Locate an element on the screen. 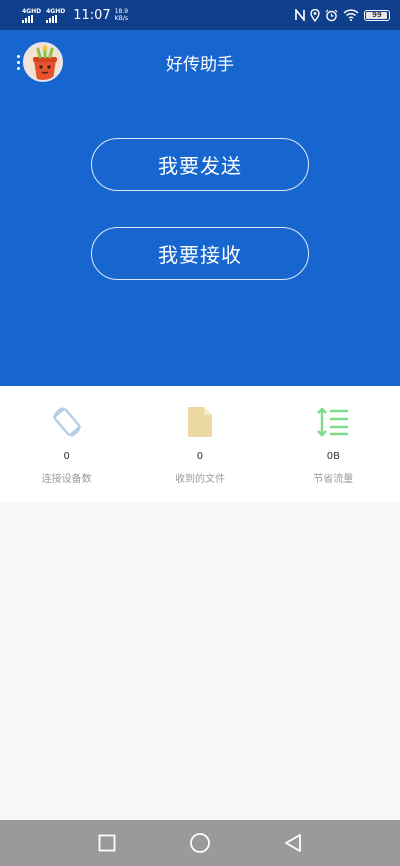  stat-received-files: 0 收到的文件 is located at coordinates (199, 444).